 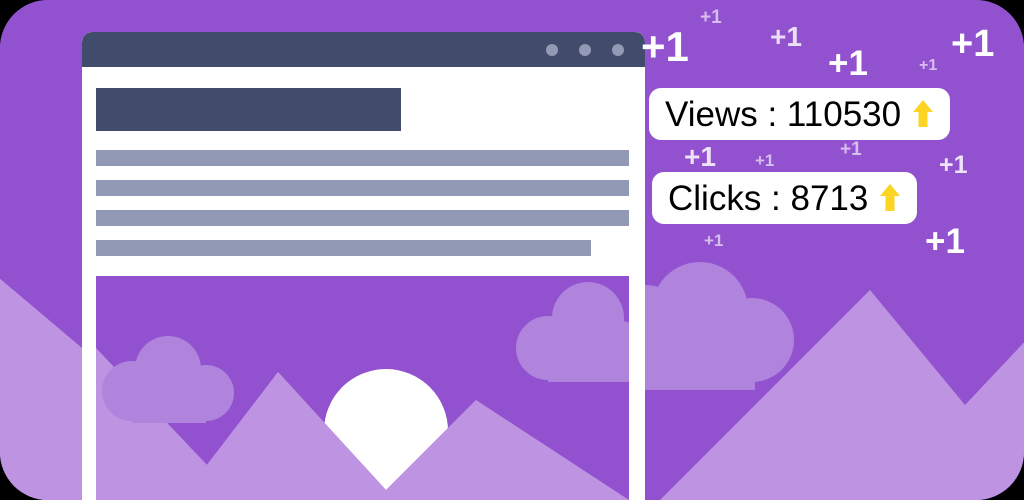 I want to click on browser-titlebar, so click(x=363, y=49).